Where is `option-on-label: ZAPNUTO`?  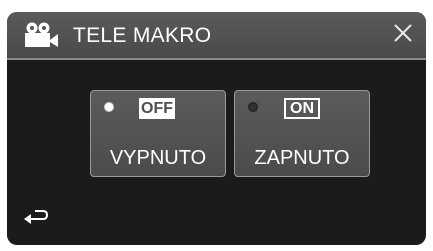
option-on-label: ZAPNUTO is located at coordinates (302, 158).